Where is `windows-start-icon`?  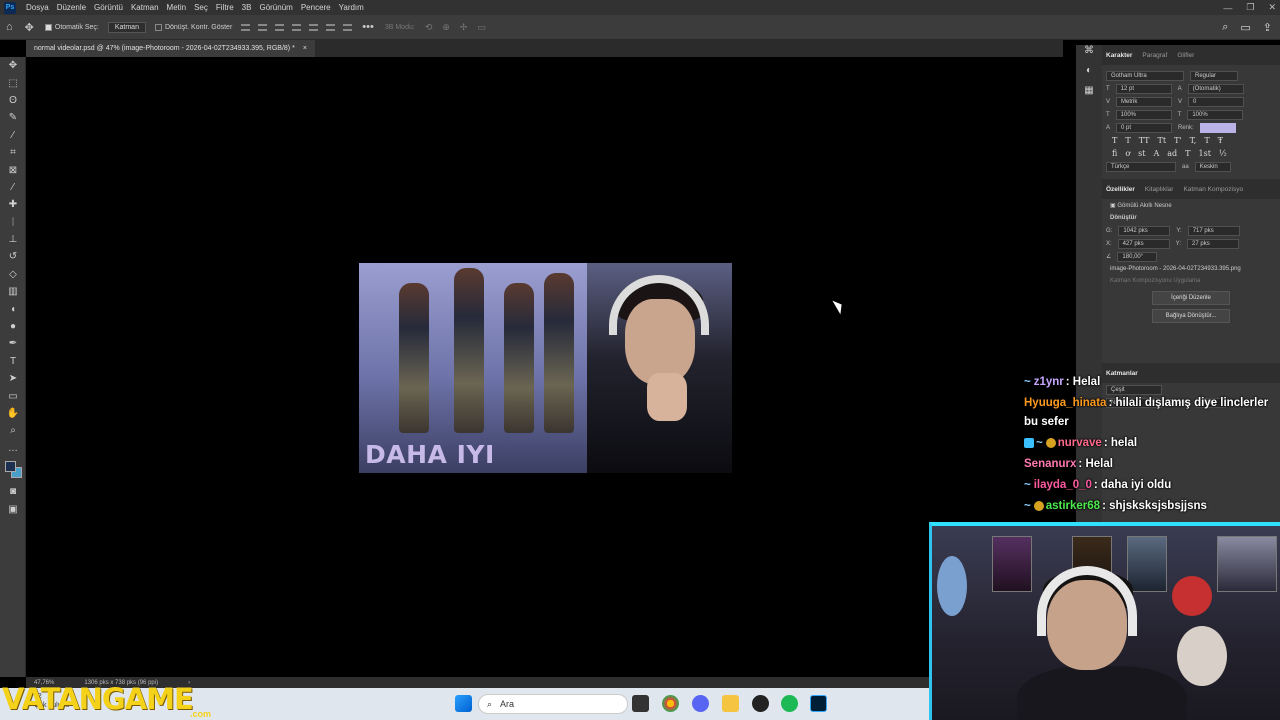 windows-start-icon is located at coordinates (463, 703).